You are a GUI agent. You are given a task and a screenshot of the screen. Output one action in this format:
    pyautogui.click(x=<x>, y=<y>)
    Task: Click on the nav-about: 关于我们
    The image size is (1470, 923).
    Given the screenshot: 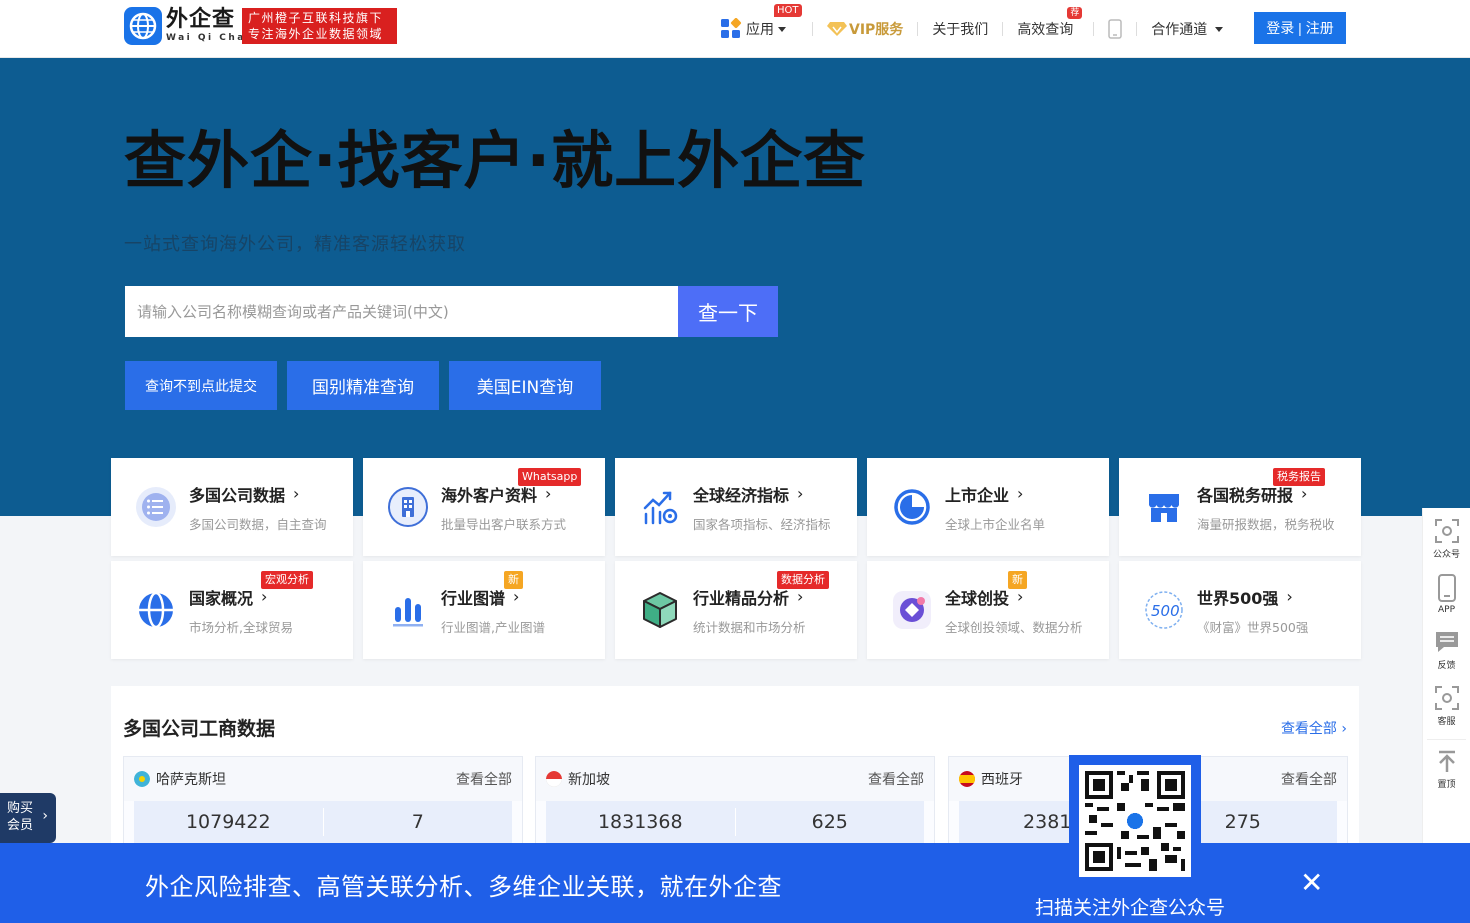 What is the action you would take?
    pyautogui.click(x=960, y=29)
    